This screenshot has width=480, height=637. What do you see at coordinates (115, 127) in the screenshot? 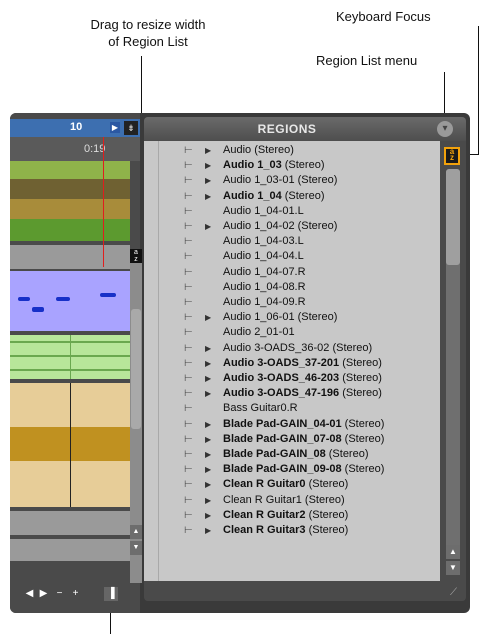
I see `play-arrow-icon: ▶` at bounding box center [115, 127].